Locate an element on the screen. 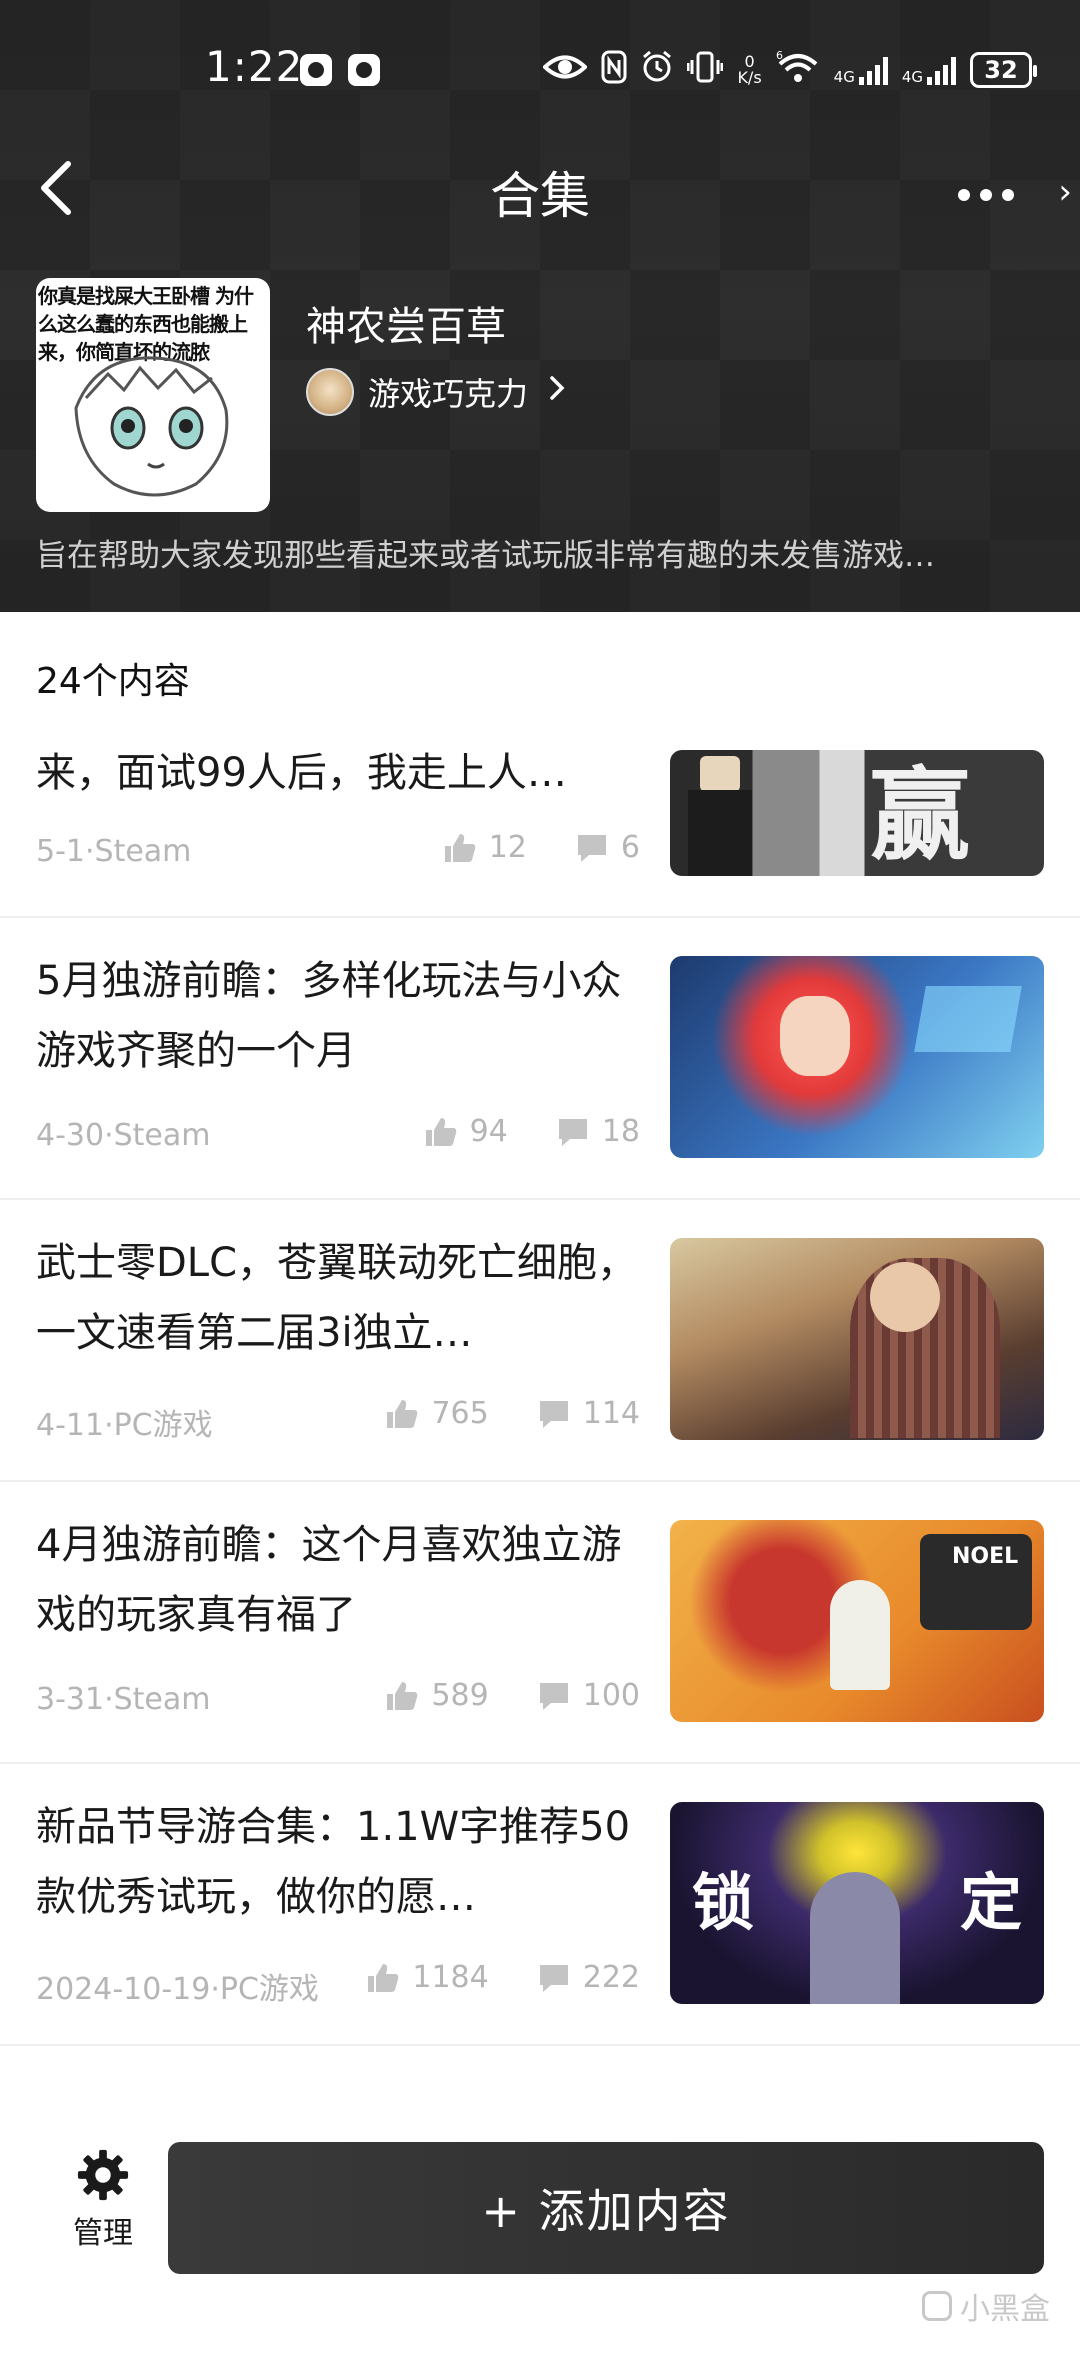  author-link: 游戏巧克力 is located at coordinates (436, 392).